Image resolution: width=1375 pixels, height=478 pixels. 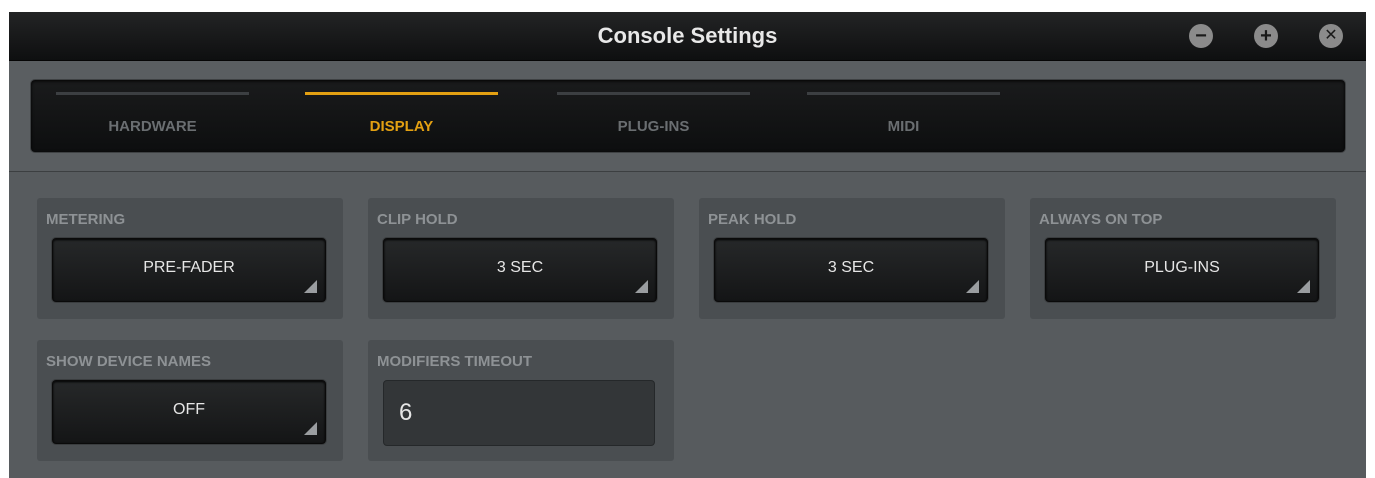 I want to click on modifiers-timeout-panel: MODIFIERS TIMEOUT 6, so click(x=521, y=400).